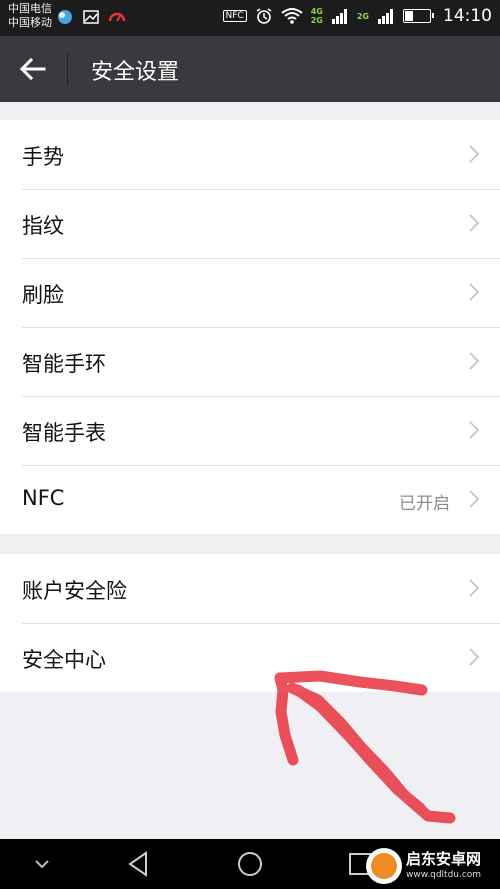  Describe the element at coordinates (250, 292) in the screenshot. I see `list-item-face: 刷脸` at that location.